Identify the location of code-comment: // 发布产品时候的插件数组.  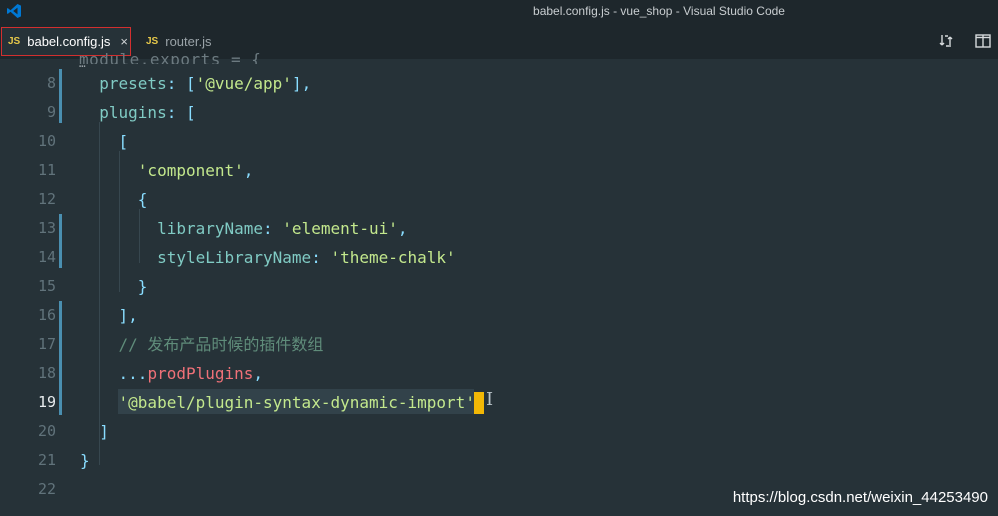
(202, 344).